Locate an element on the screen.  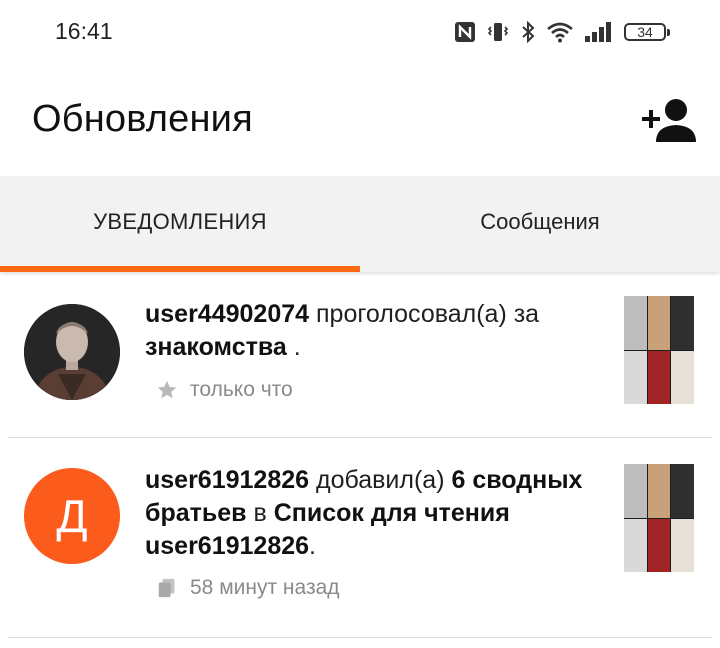
bluetooth-icon is located at coordinates (528, 32).